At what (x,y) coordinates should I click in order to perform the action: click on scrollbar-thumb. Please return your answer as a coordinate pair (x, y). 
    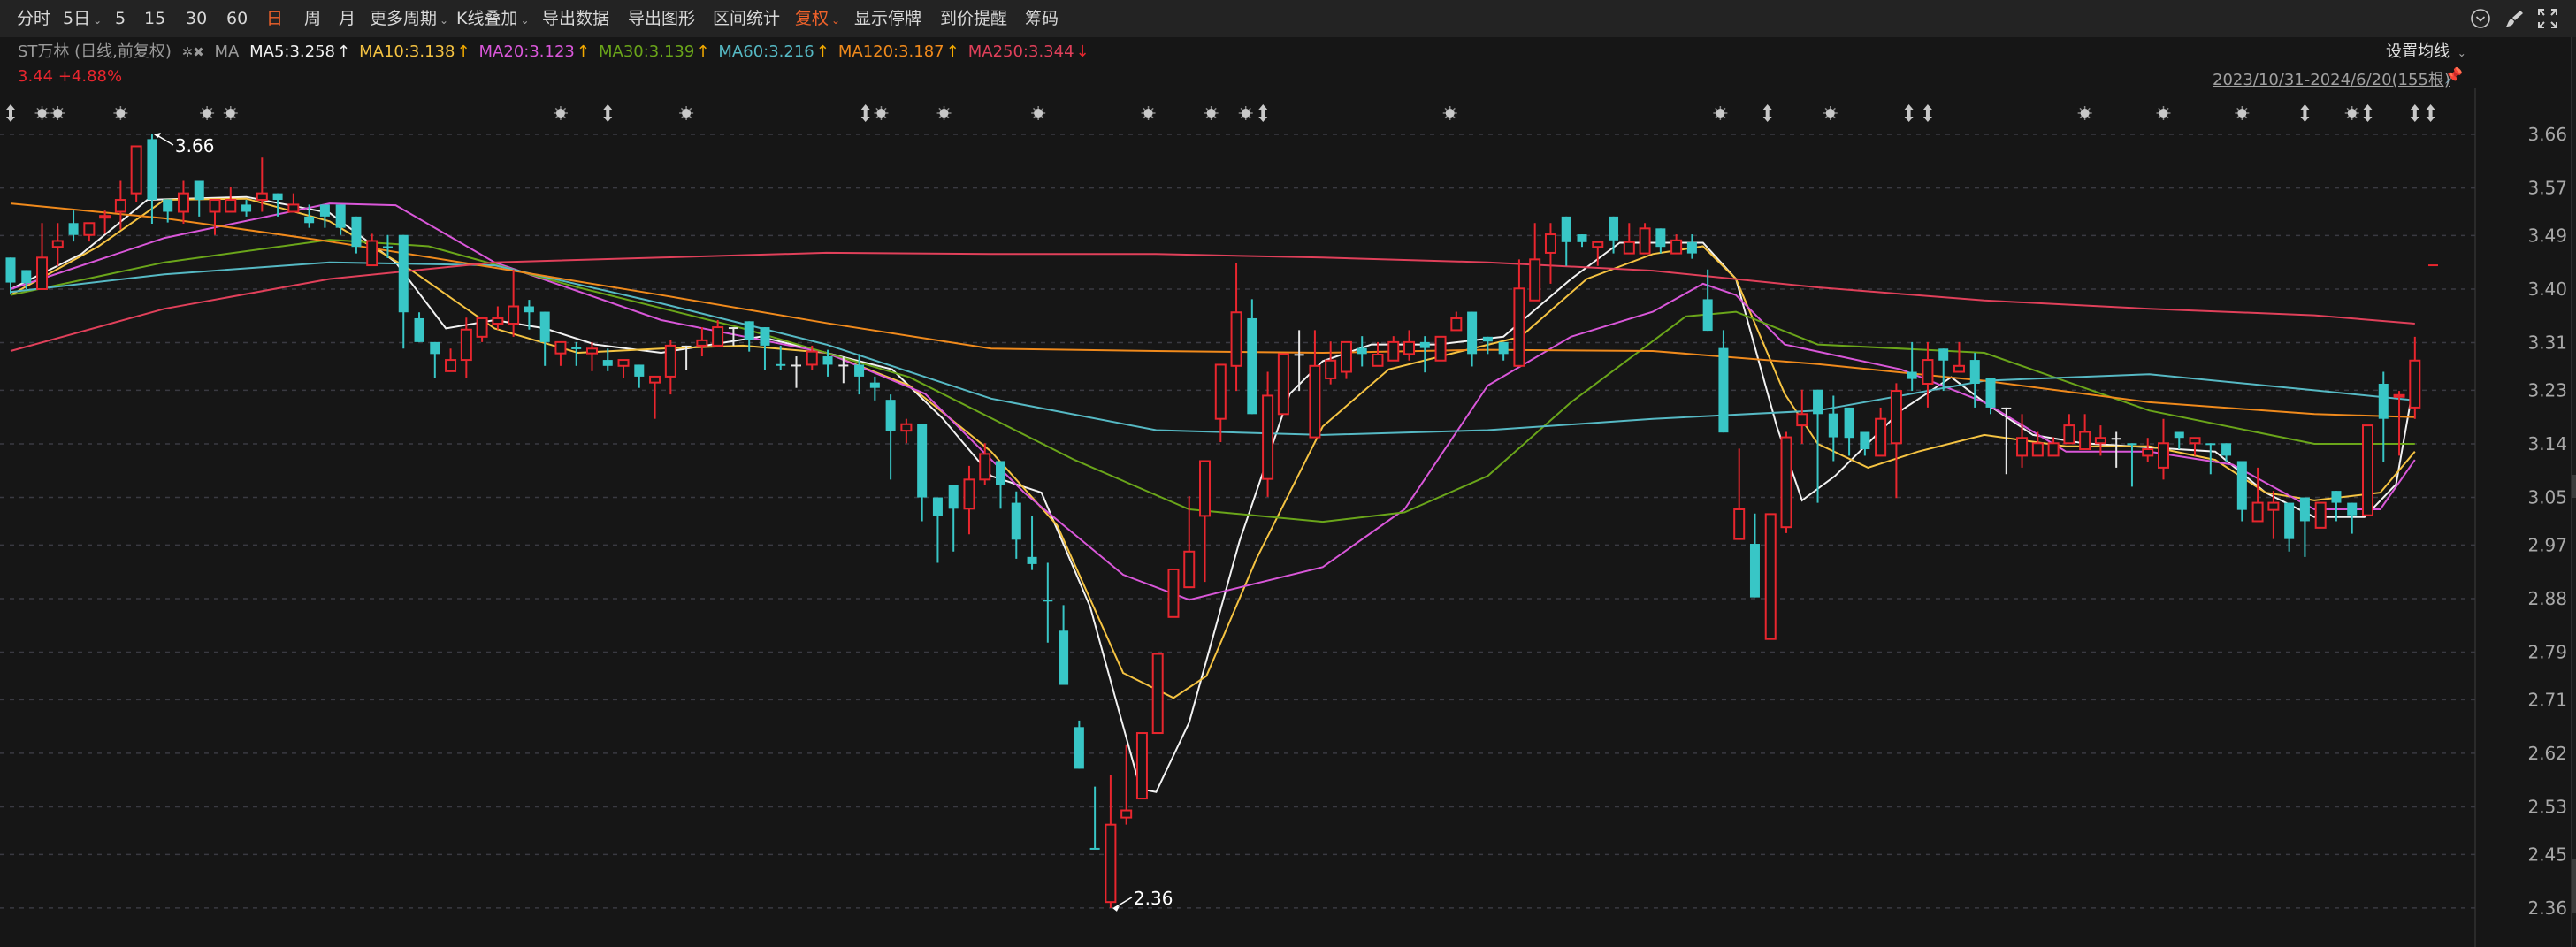
    Looking at the image, I should click on (2574, 886).